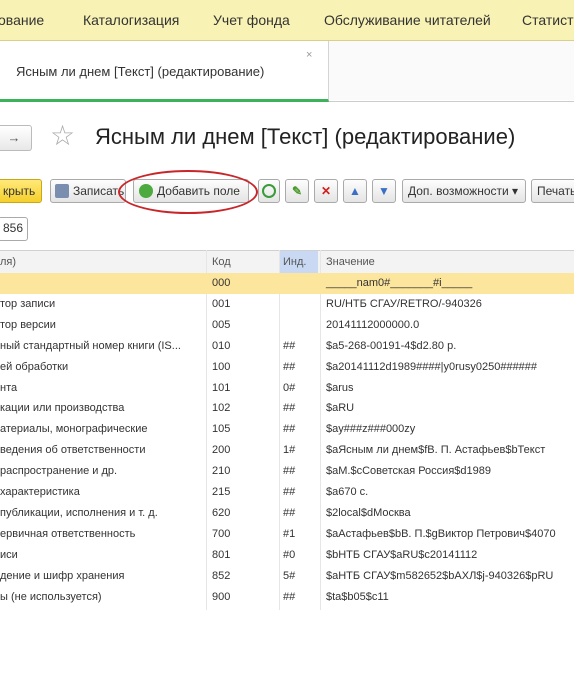 The image size is (574, 684). Describe the element at coordinates (384, 191) in the screenshot. I see `move-down-button: ▼` at that location.